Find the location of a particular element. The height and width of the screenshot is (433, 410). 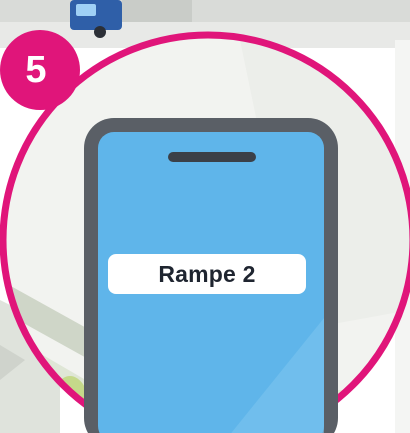

platform-edge is located at coordinates (205, 11).